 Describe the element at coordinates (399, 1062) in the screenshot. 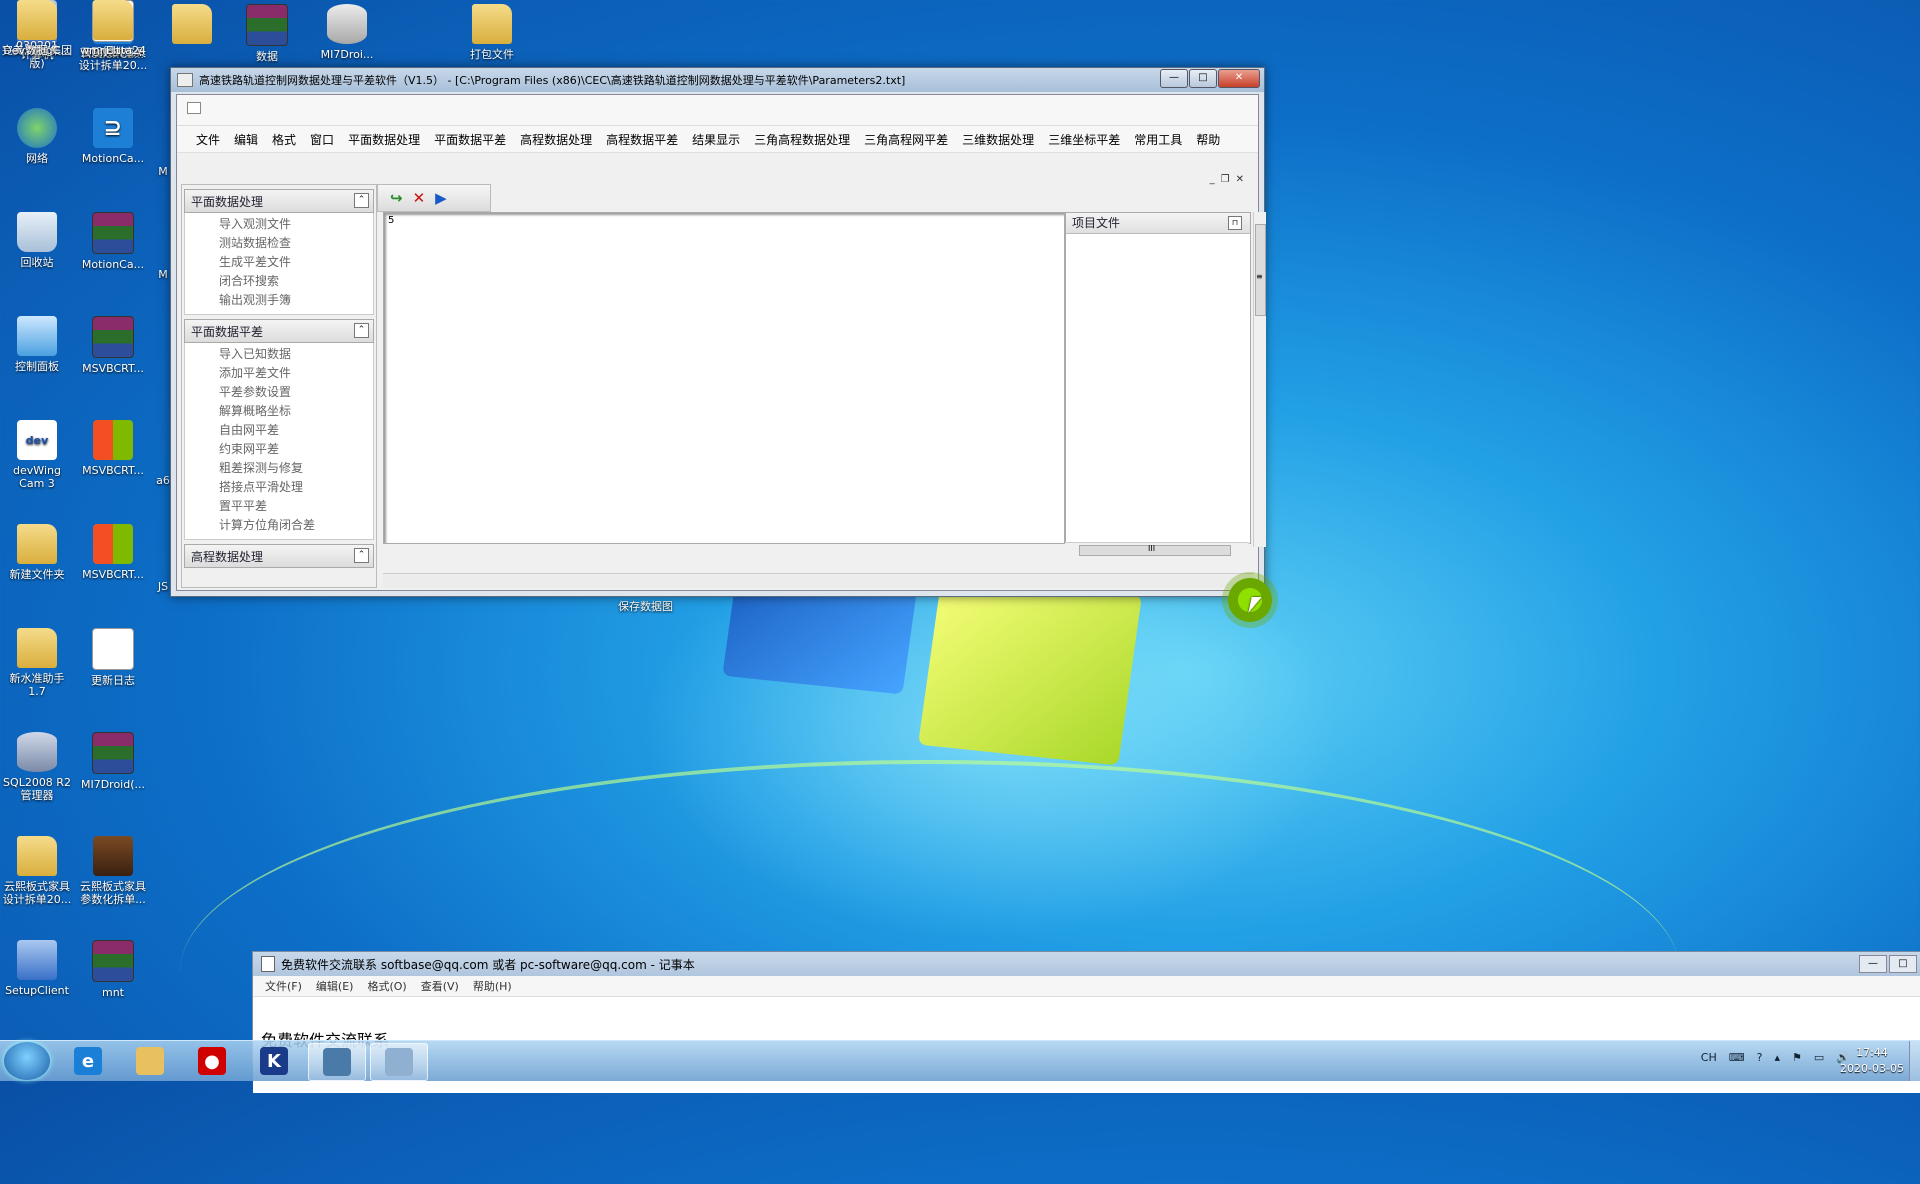

I see `taskbar-notepad-button` at that location.